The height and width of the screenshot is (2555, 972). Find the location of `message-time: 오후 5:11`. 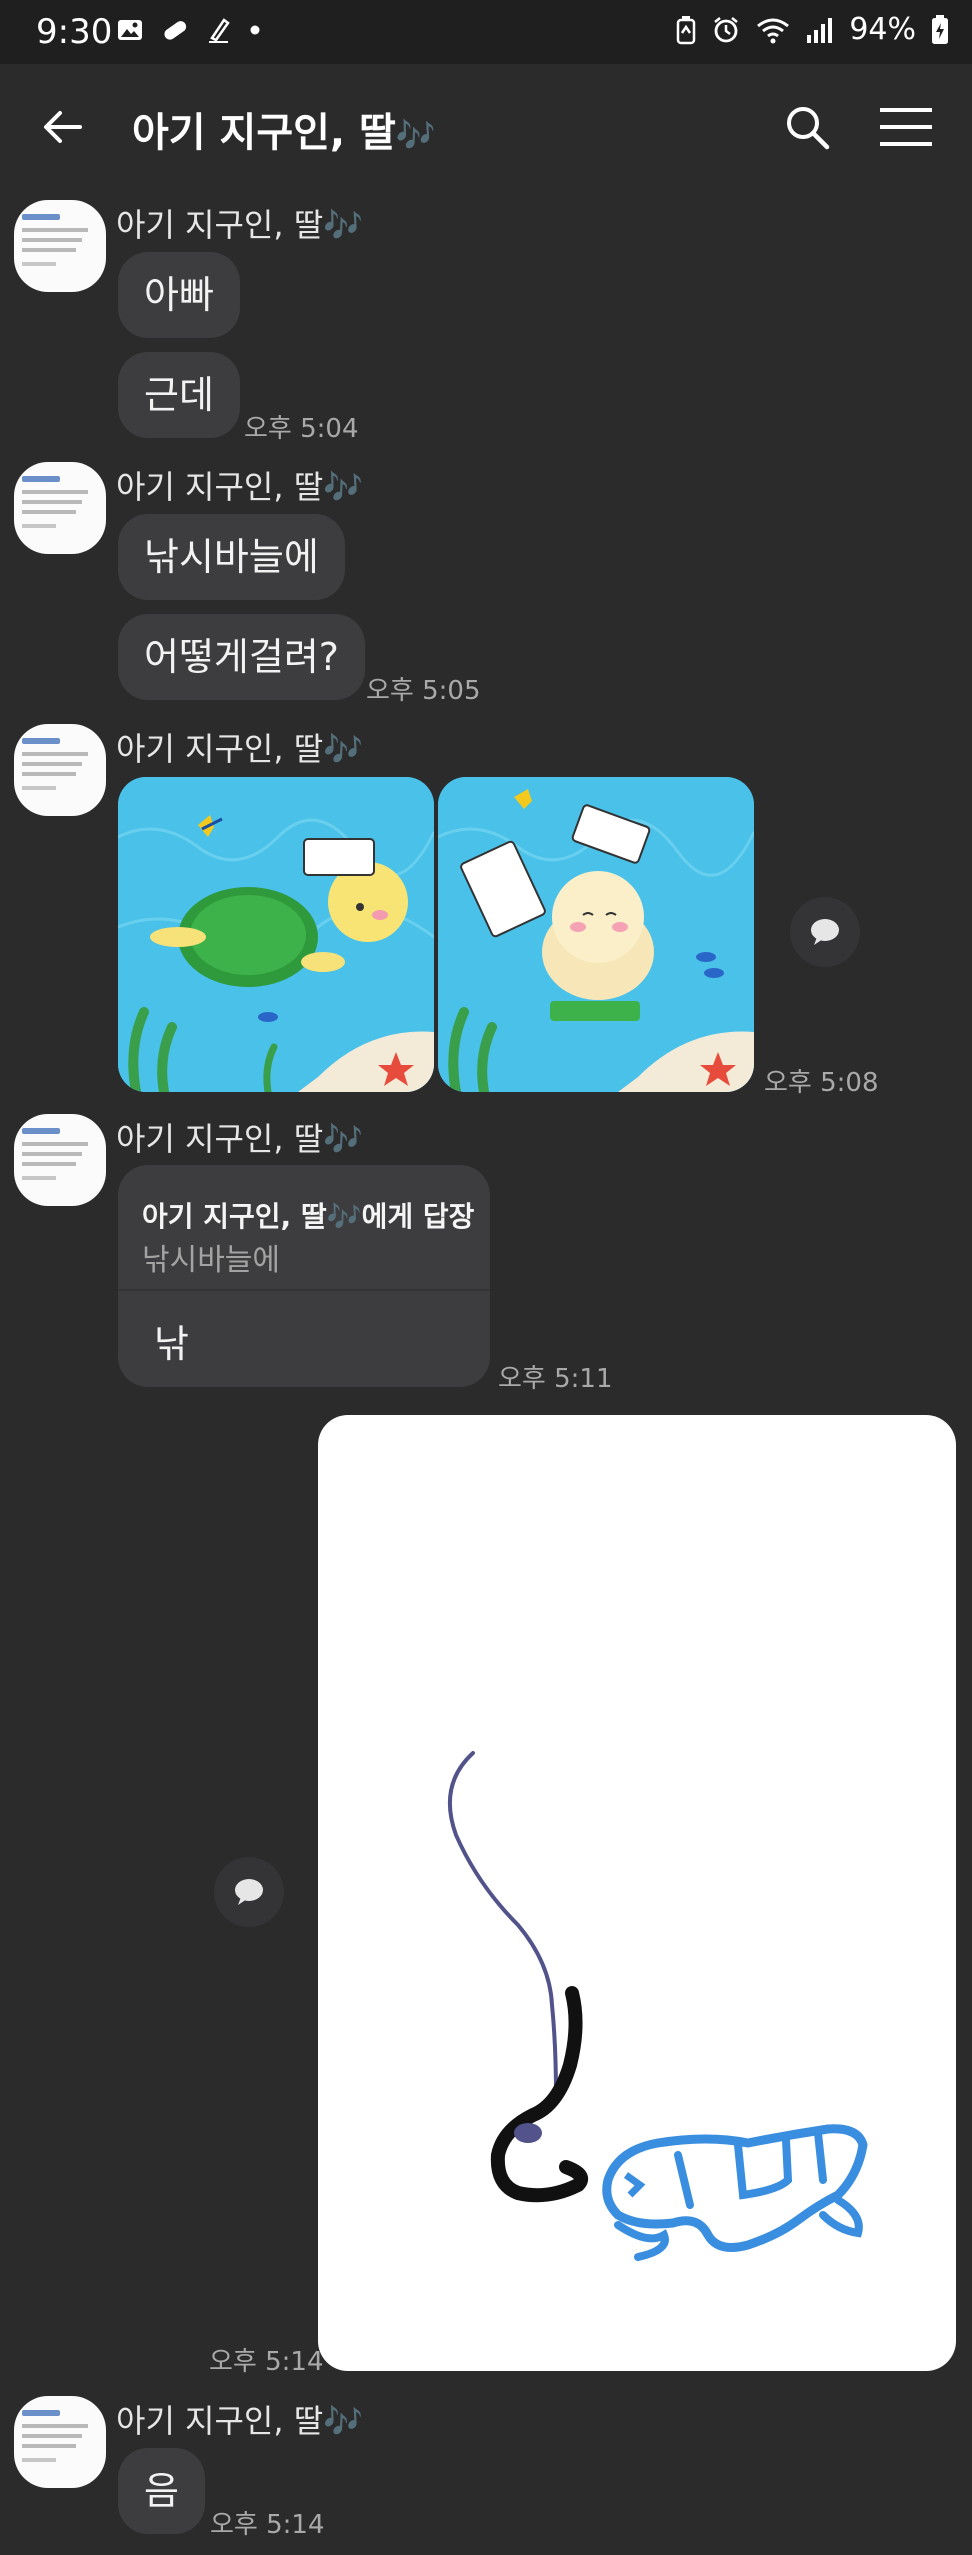

message-time: 오후 5:11 is located at coordinates (555, 1379).